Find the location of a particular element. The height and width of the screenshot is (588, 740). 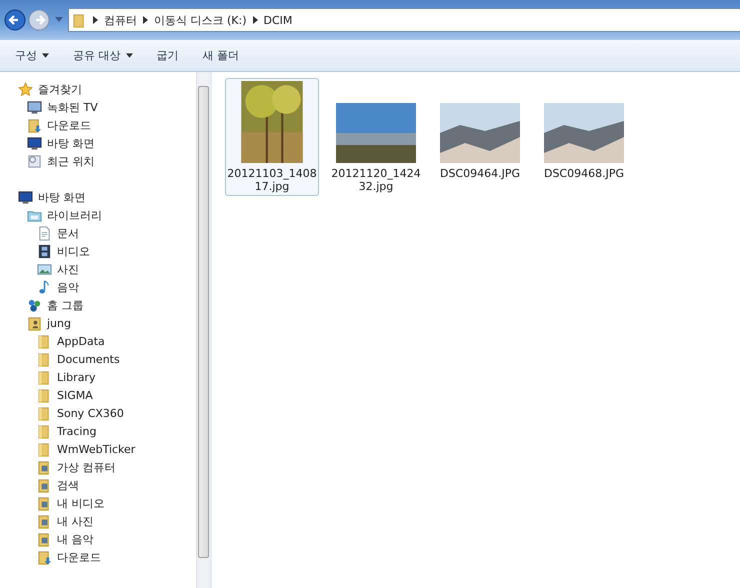

star-icon is located at coordinates (25, 89).